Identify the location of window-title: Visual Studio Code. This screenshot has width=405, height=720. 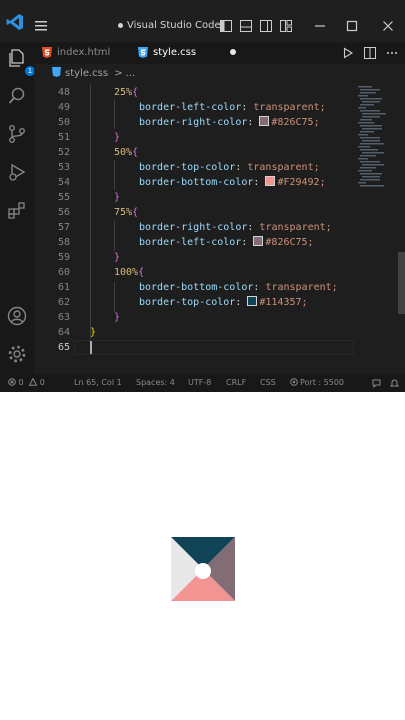
(169, 25).